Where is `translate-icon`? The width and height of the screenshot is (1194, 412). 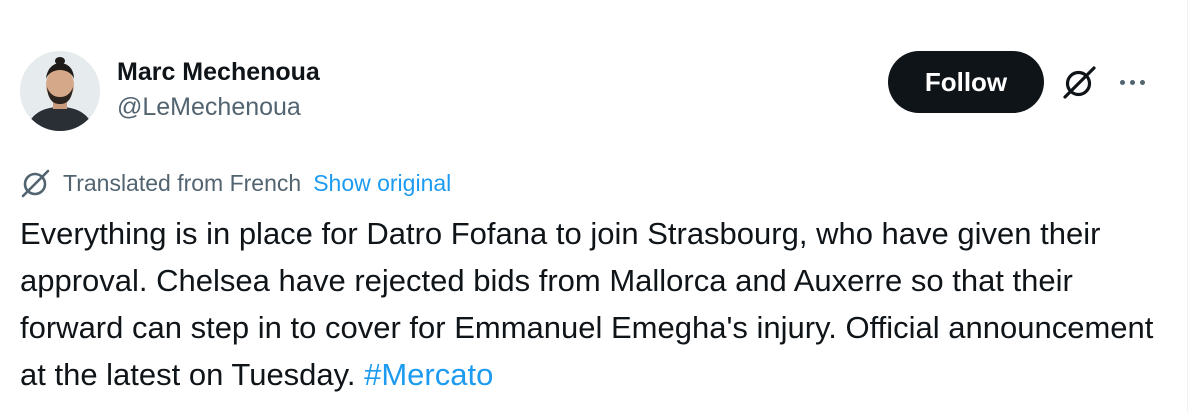
translate-icon is located at coordinates (36, 183).